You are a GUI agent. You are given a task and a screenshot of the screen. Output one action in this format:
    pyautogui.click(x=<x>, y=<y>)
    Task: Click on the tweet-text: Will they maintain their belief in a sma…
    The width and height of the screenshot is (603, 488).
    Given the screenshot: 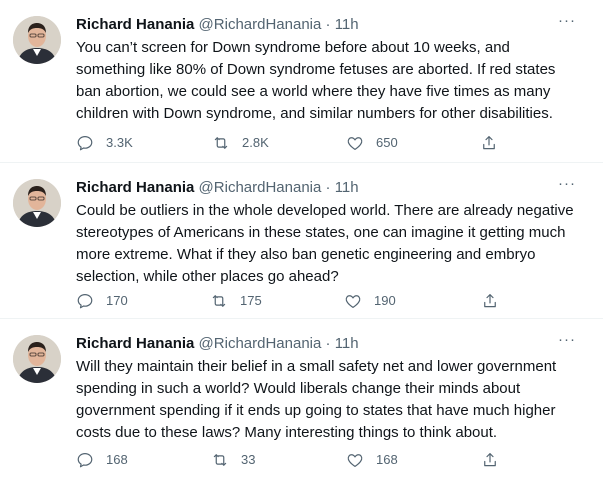 What is the action you would take?
    pyautogui.click(x=316, y=399)
    